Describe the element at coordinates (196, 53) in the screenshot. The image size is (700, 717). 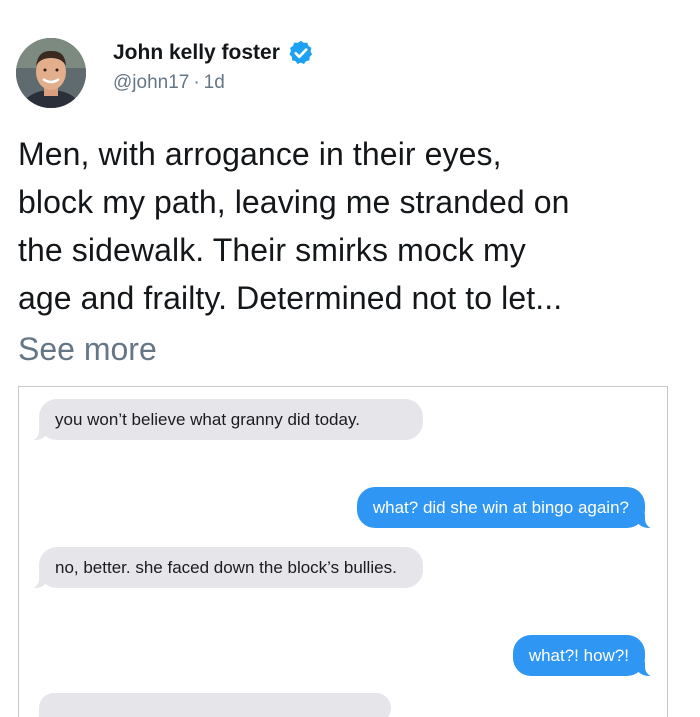
I see `author-name: John kelly foster` at that location.